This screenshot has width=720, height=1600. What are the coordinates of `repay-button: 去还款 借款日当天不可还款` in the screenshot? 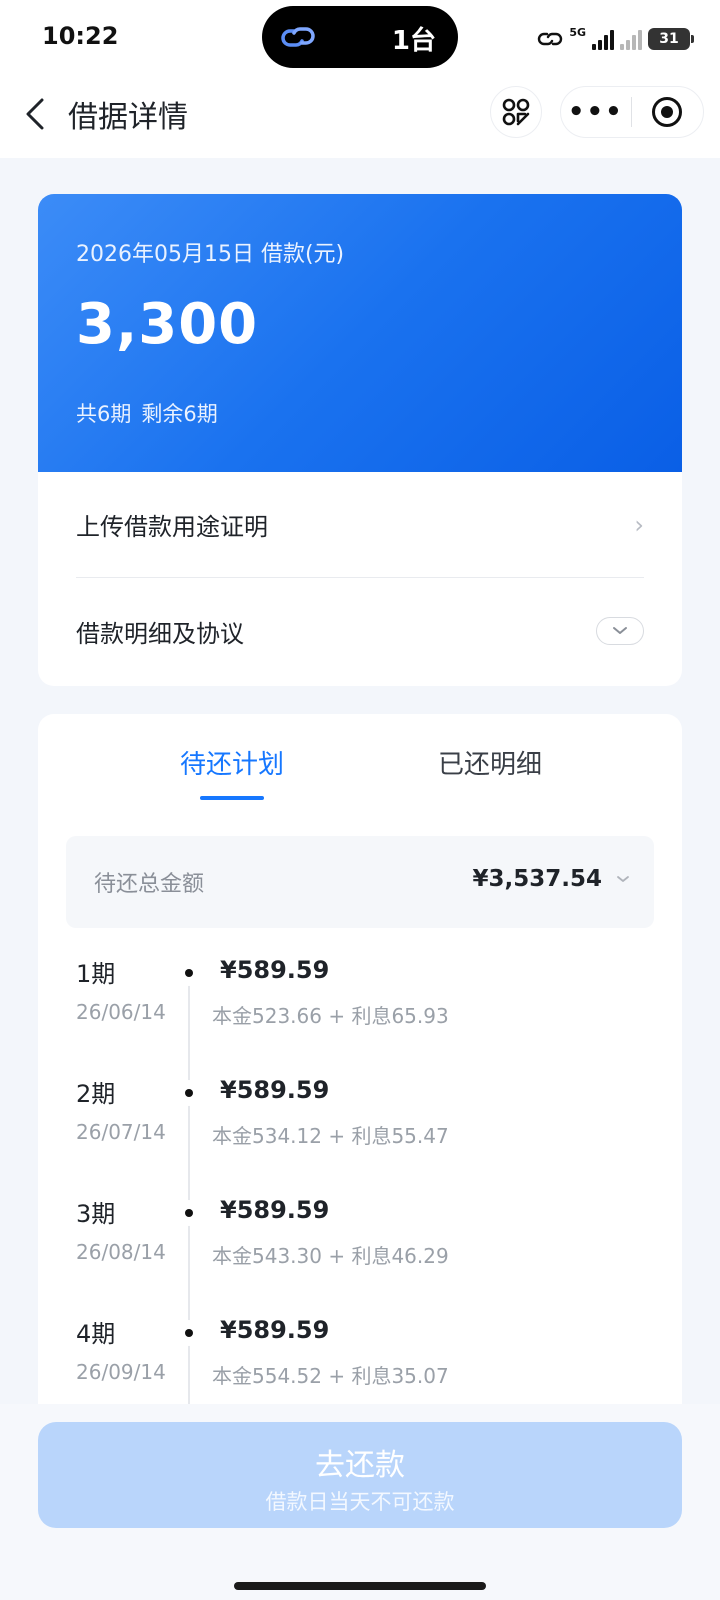 It's located at (360, 1475).